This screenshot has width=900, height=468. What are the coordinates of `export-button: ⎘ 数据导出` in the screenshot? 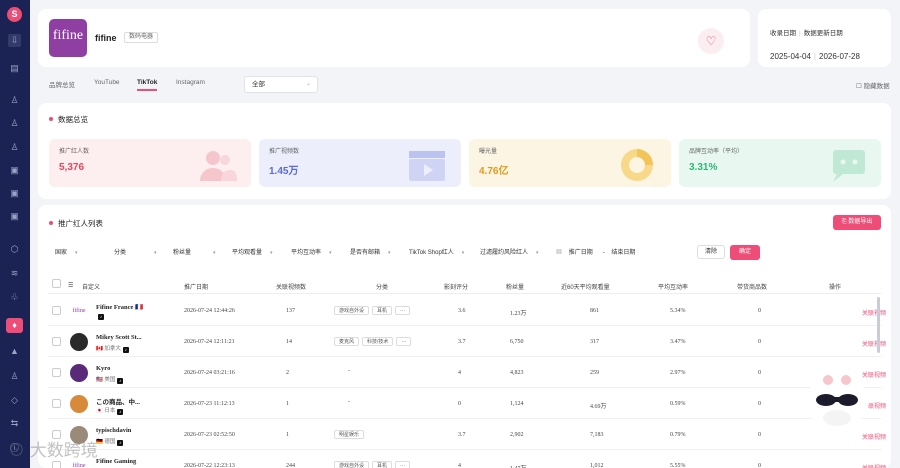 It's located at (857, 222).